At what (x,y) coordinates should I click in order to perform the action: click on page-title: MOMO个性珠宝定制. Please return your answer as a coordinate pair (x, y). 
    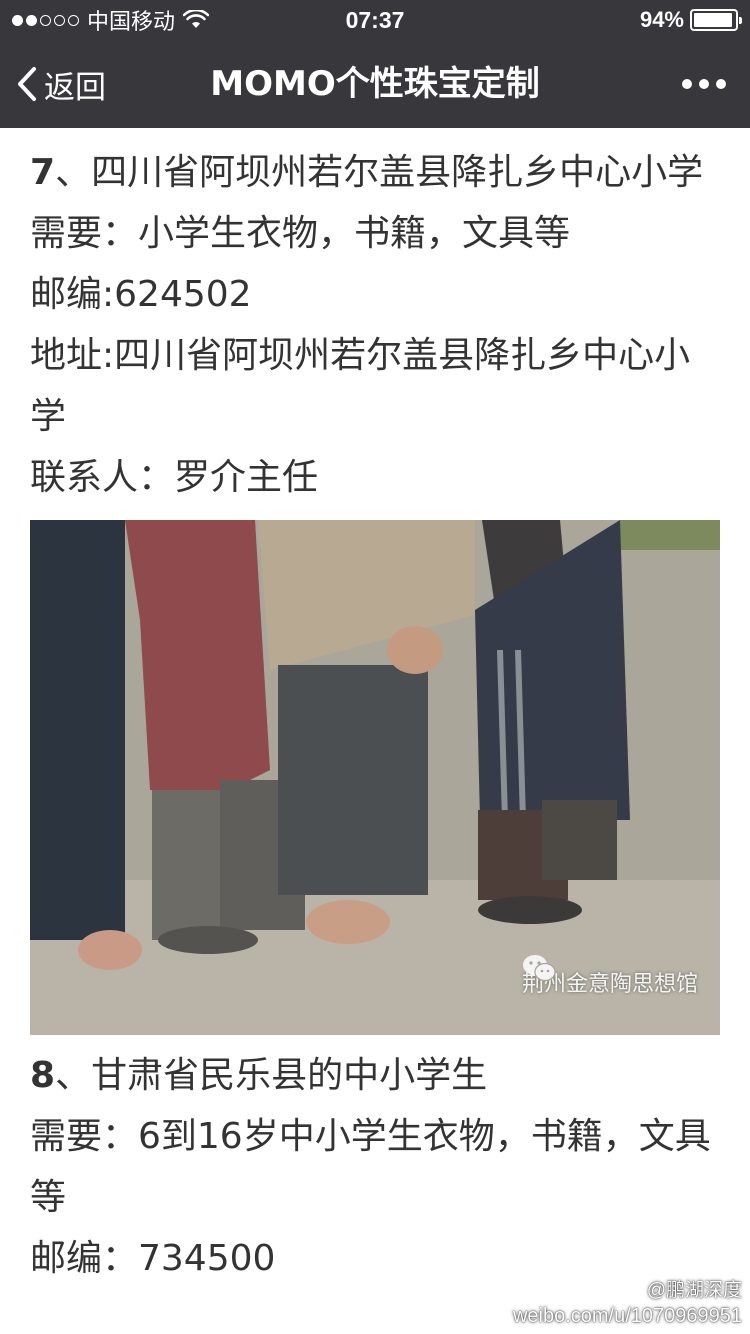
    Looking at the image, I should click on (375, 84).